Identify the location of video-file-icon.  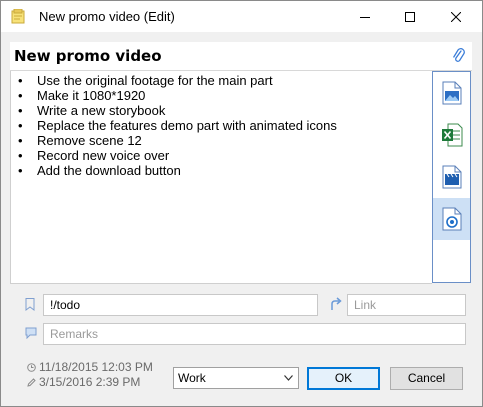
(451, 177).